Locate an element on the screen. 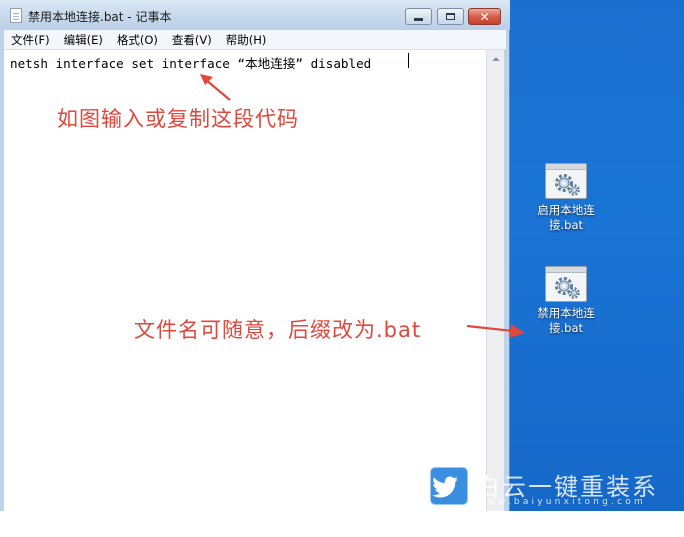 The height and width of the screenshot is (537, 684). desktop-icon-label: 禁用本地连 接.bat is located at coordinates (566, 321).